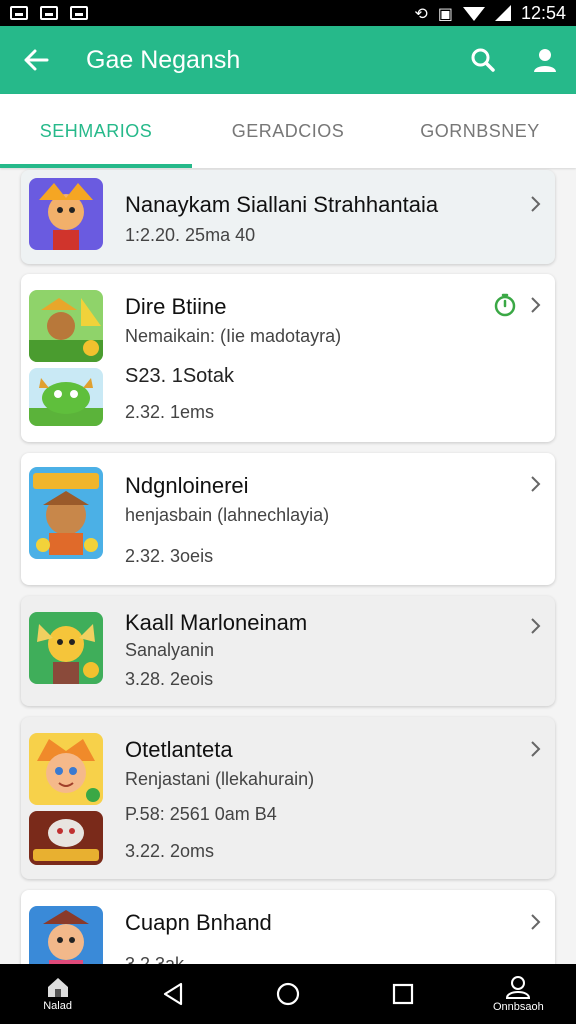  What do you see at coordinates (473, 14) in the screenshot?
I see `wifi-icon` at bounding box center [473, 14].